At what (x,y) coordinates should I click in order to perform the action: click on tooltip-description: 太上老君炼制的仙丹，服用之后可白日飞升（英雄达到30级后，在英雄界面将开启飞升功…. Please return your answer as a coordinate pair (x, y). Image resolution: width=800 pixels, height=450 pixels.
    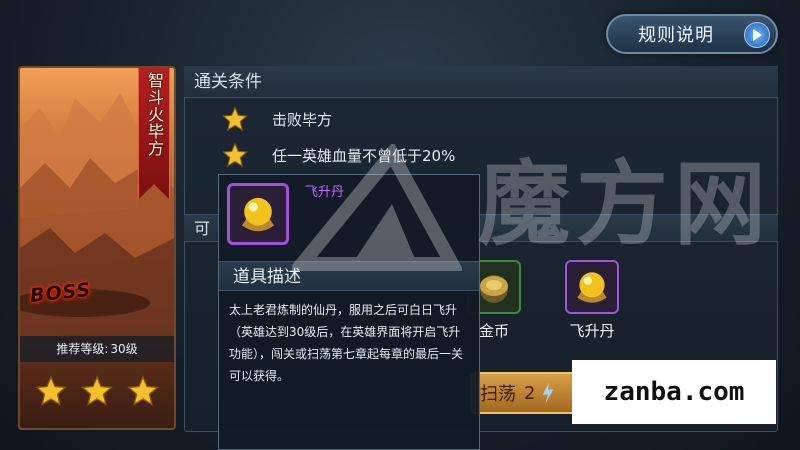
    Looking at the image, I should click on (346, 343).